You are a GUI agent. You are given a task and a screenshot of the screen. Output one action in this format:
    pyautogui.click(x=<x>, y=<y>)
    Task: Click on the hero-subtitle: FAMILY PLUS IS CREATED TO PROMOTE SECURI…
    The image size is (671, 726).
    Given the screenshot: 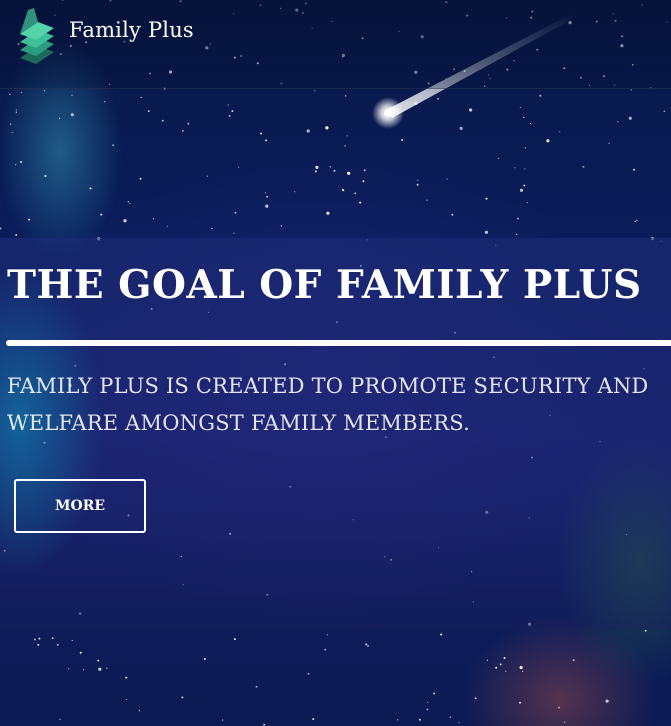 What is the action you would take?
    pyautogui.click(x=328, y=404)
    